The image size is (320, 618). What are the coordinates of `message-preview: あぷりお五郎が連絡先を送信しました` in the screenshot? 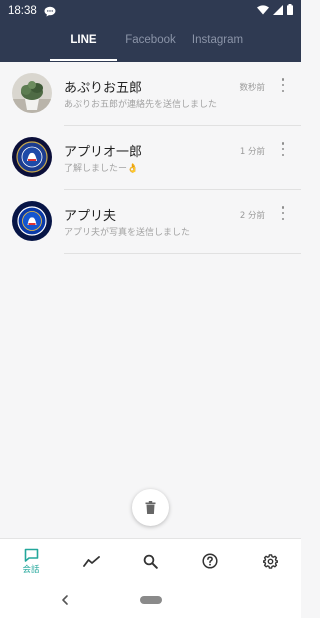 It's located at (141, 105).